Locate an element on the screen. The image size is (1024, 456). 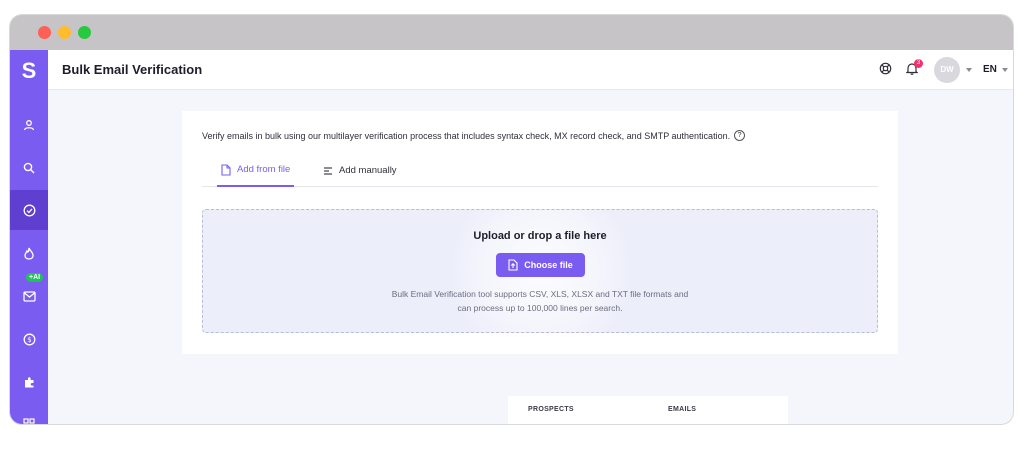
search-icon is located at coordinates (29, 168).